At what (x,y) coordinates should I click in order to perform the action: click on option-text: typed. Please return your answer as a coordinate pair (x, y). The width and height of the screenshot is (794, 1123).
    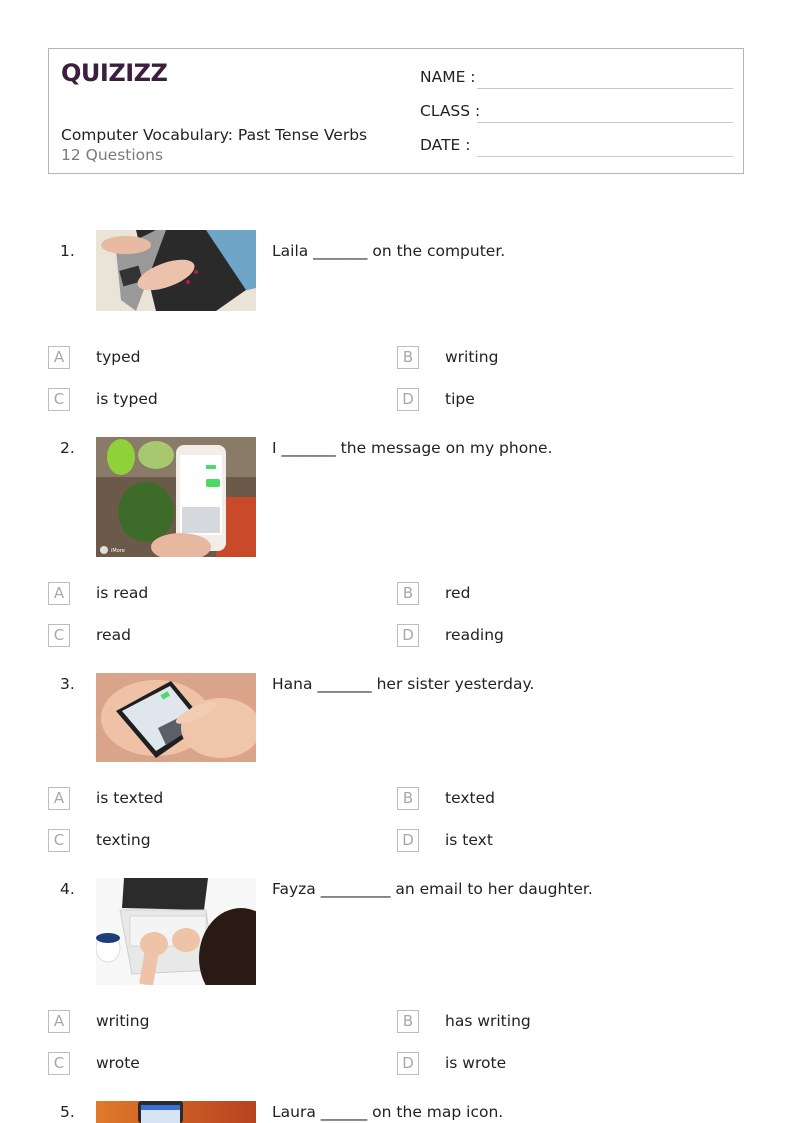
    Looking at the image, I should click on (118, 357).